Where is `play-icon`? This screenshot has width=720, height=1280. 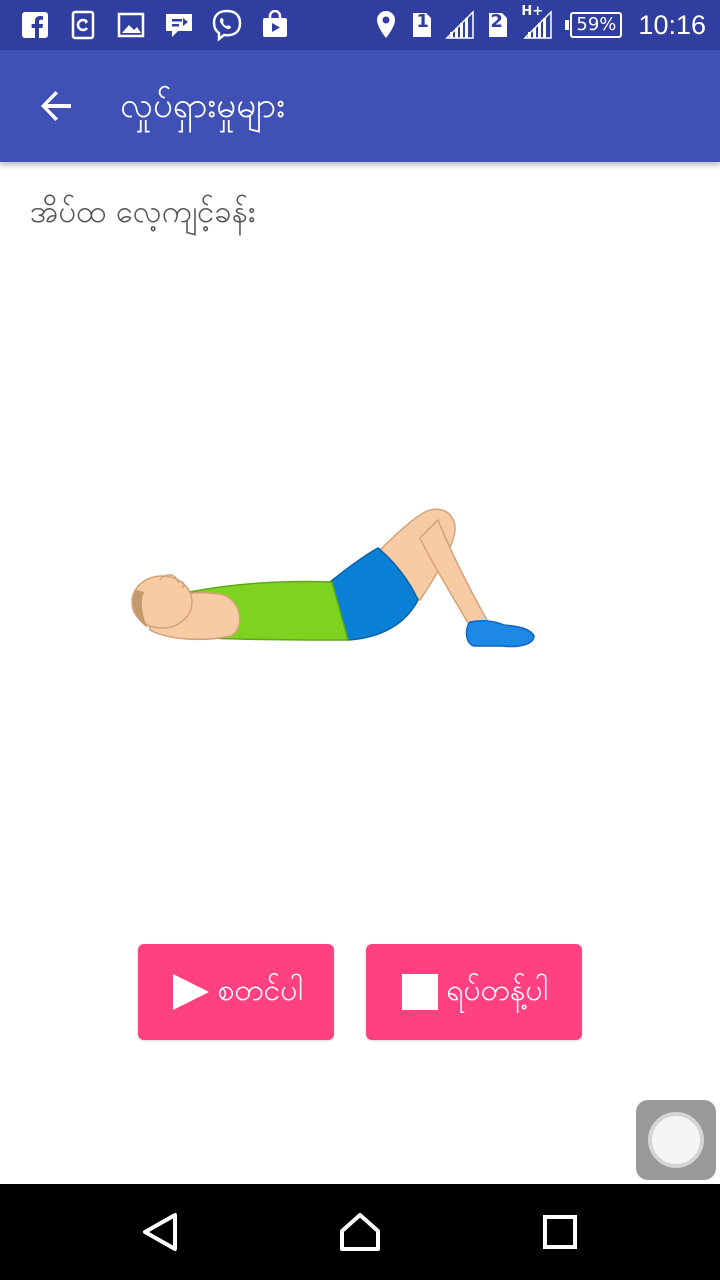 play-icon is located at coordinates (190, 992).